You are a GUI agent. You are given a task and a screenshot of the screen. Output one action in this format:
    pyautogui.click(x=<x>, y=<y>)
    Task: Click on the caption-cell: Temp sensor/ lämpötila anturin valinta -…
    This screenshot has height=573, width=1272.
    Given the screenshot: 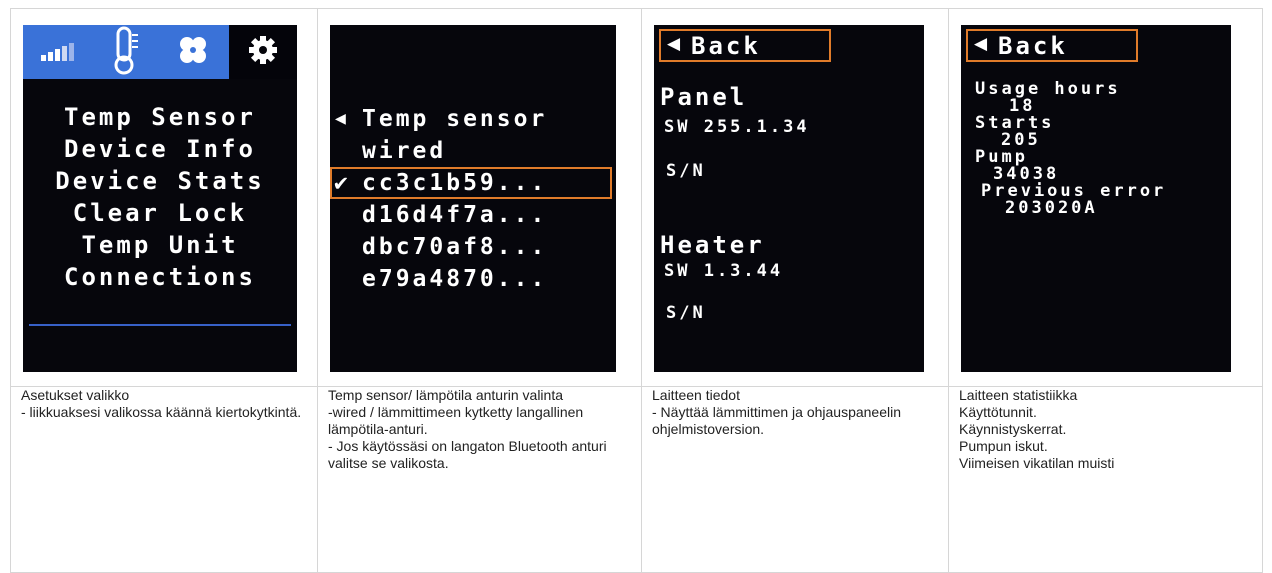 What is the action you would take?
    pyautogui.click(x=479, y=479)
    